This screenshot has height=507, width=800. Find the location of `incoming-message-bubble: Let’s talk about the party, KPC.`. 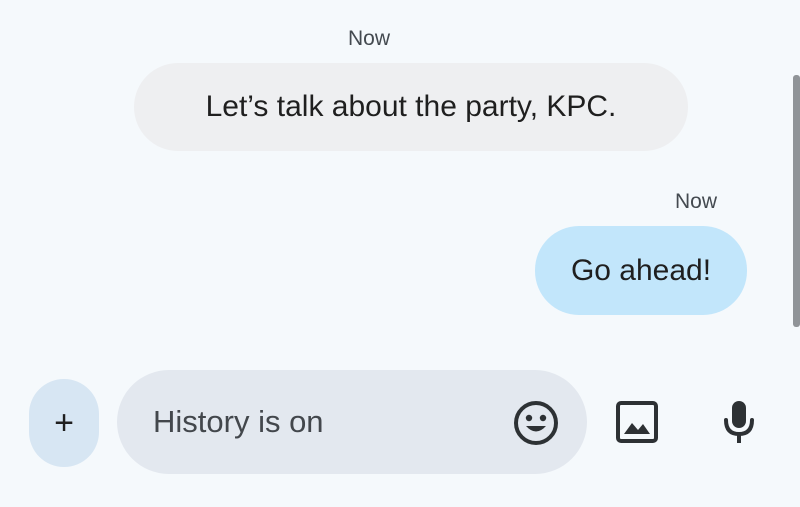

incoming-message-bubble: Let’s talk about the party, KPC. is located at coordinates (411, 107).